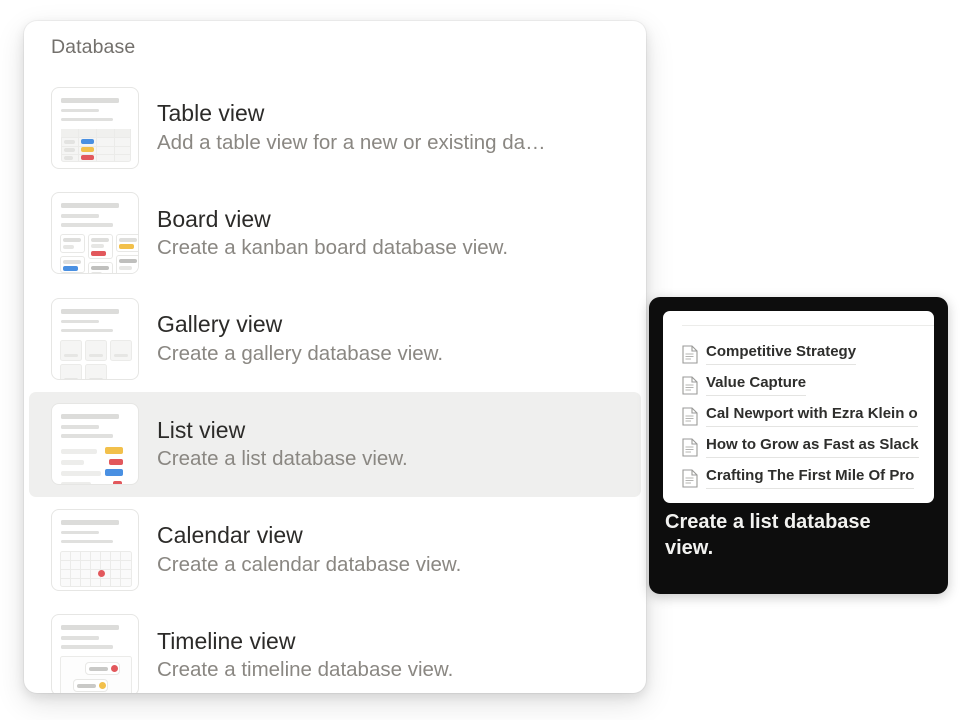 The height and width of the screenshot is (720, 970). Describe the element at coordinates (230, 535) in the screenshot. I see `menu-item-title: Calendar view` at that location.